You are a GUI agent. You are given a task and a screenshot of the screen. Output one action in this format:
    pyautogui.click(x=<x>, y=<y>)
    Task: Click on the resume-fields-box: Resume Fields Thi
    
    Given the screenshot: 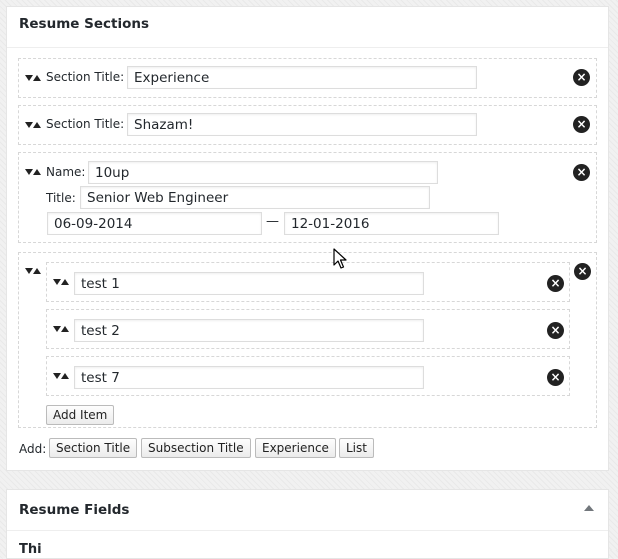 What is the action you would take?
    pyautogui.click(x=307, y=524)
    